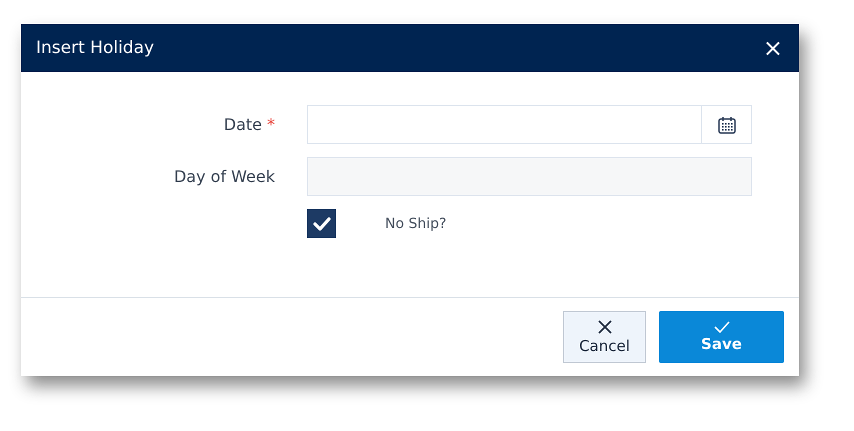 The width and height of the screenshot is (854, 431). Describe the element at coordinates (224, 176) in the screenshot. I see `field-label: Day of Week` at that location.